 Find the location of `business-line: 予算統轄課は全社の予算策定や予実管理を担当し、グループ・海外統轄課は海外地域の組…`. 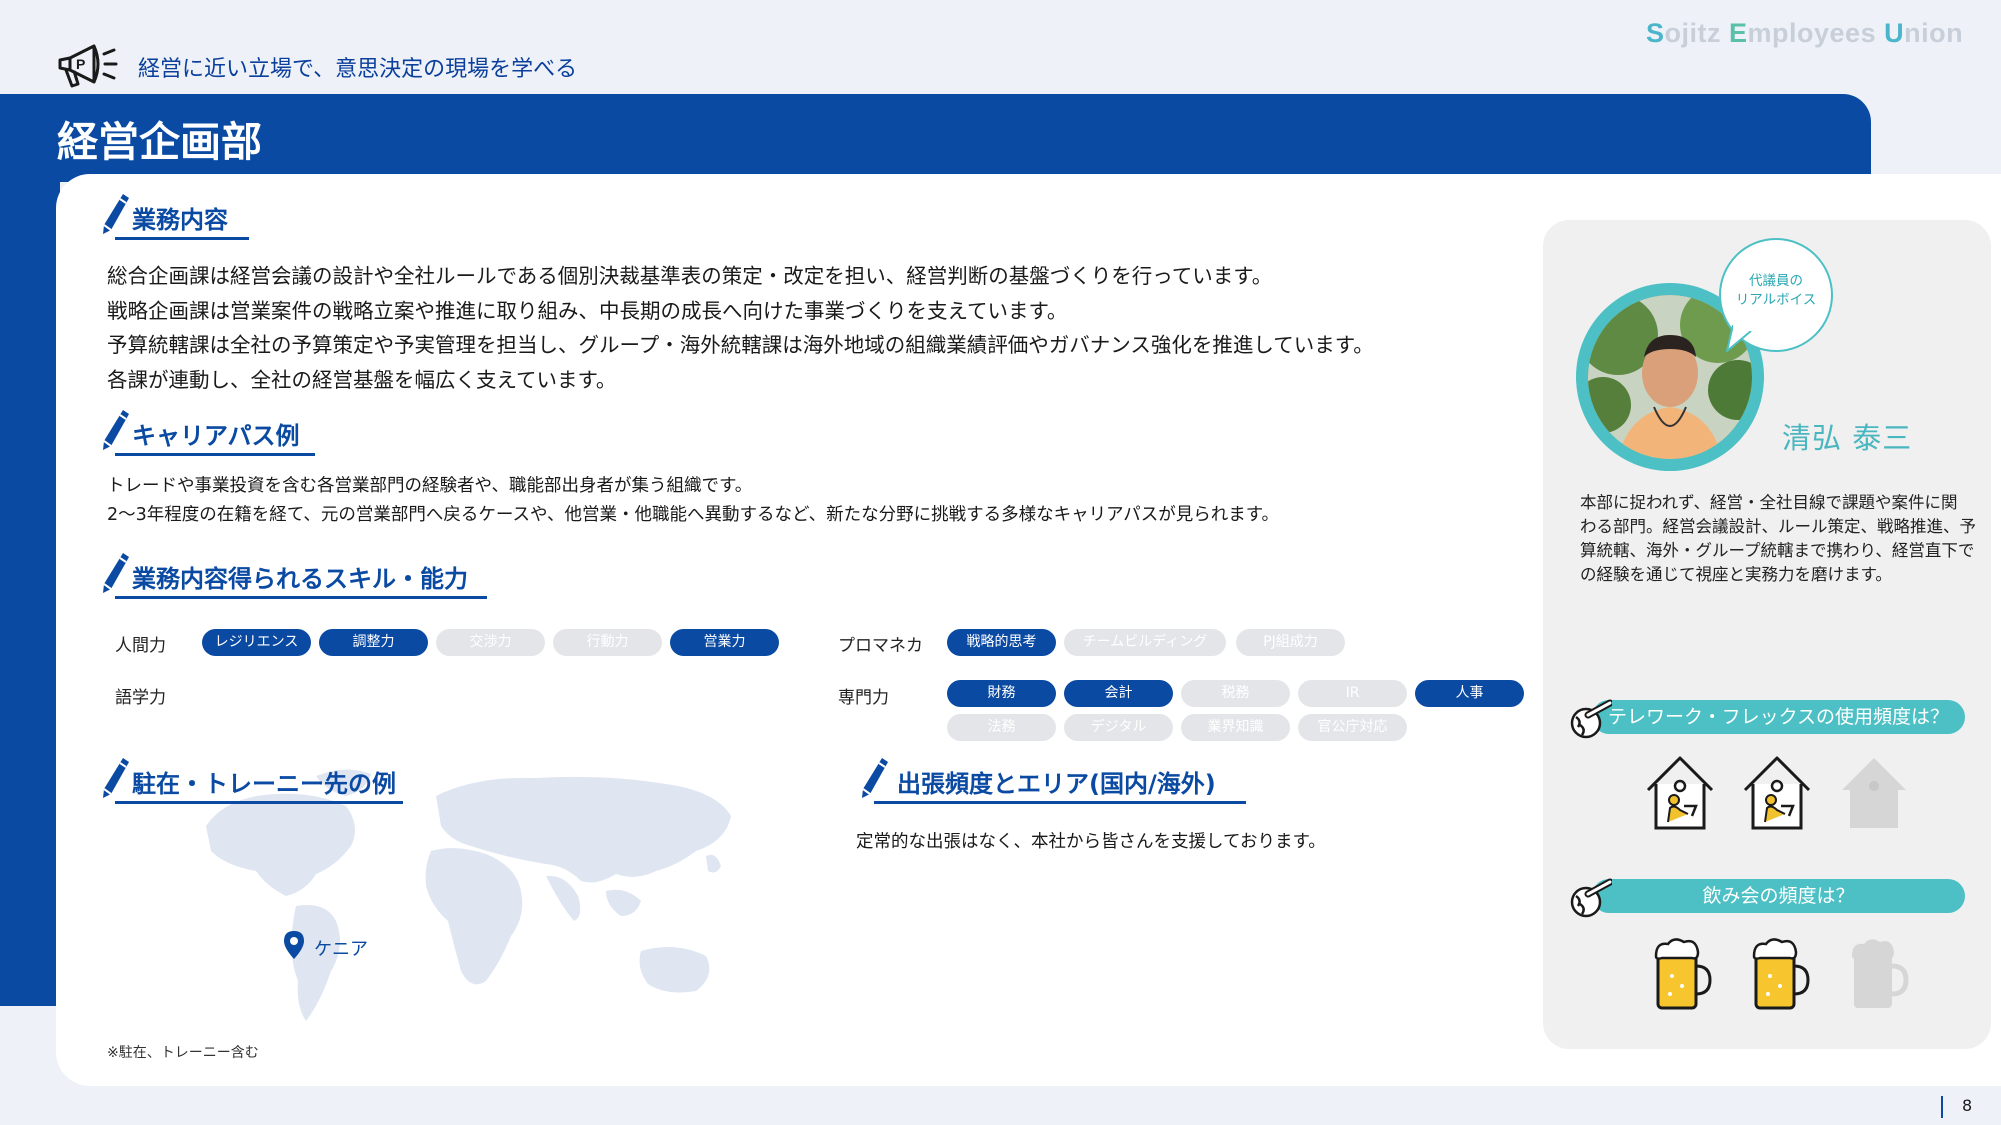

business-line: 予算統轄課は全社の予算策定や予実管理を担当し、グループ・海外統轄課は海外地域の組… is located at coordinates (740, 345).